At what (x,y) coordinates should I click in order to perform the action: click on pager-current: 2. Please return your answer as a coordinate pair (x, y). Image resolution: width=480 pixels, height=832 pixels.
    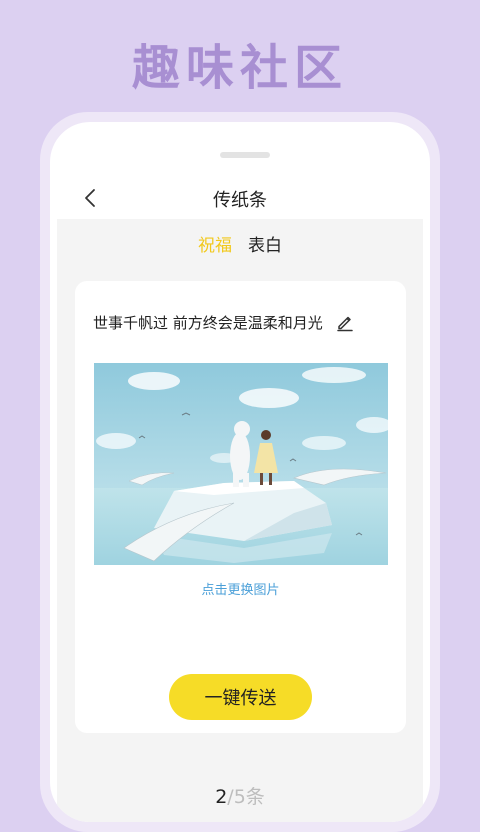
    Looking at the image, I should click on (221, 797).